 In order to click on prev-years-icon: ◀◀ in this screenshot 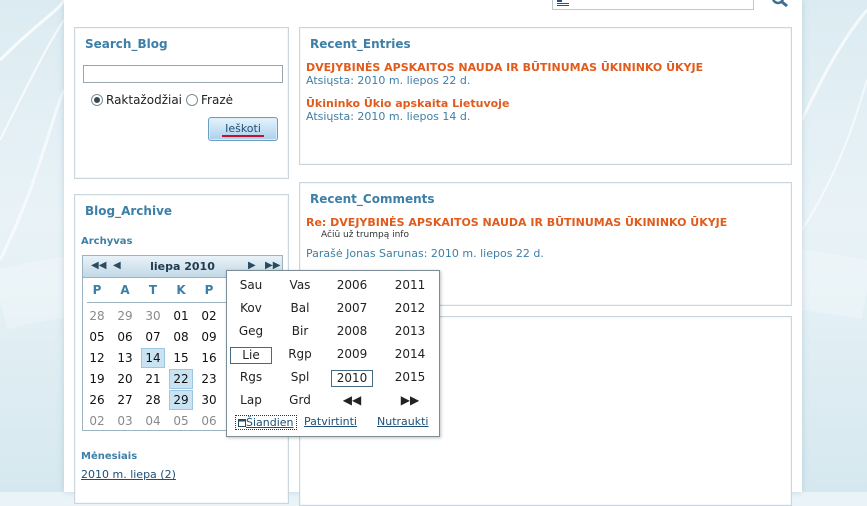, I will do `click(352, 401)`.